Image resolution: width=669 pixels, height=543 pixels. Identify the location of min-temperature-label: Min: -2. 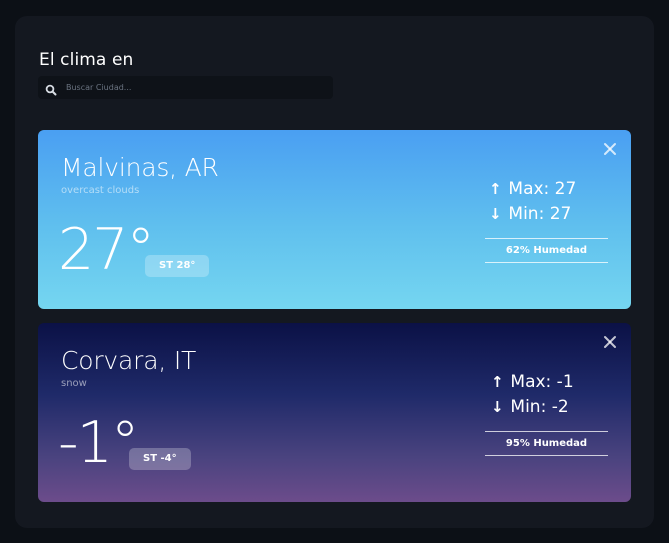
(539, 407).